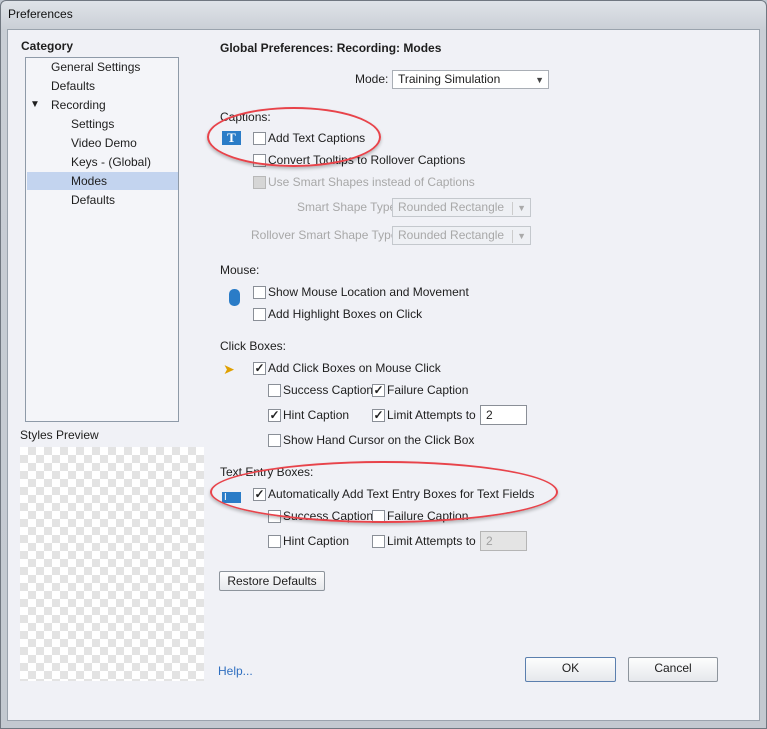 This screenshot has height=729, width=767. Describe the element at coordinates (328, 390) in the screenshot. I see `click-success-caption-label: Success Caption` at that location.